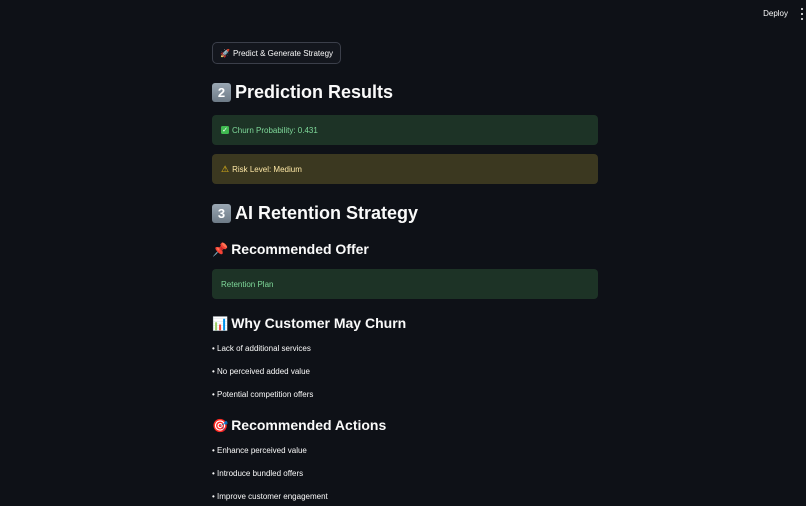 This screenshot has height=506, width=806. I want to click on ai-retention-strategy-heading: 3 AI Retention Strategy, so click(315, 213).